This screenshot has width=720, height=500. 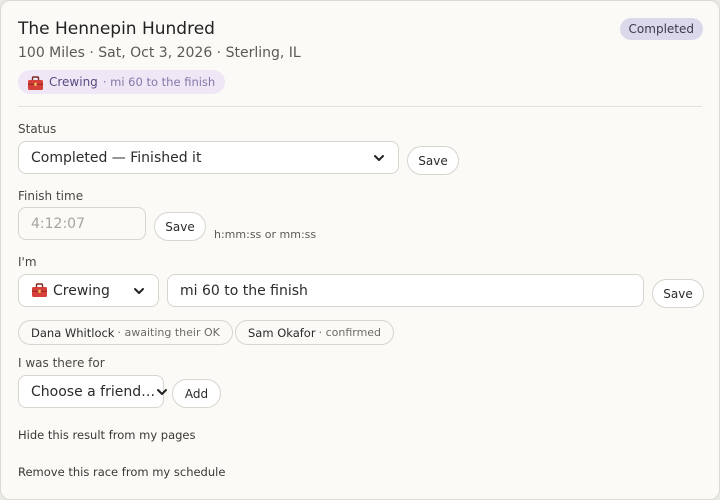 What do you see at coordinates (159, 82) in the screenshot?
I see `role-pill-detail: · mi 60 to the finish` at bounding box center [159, 82].